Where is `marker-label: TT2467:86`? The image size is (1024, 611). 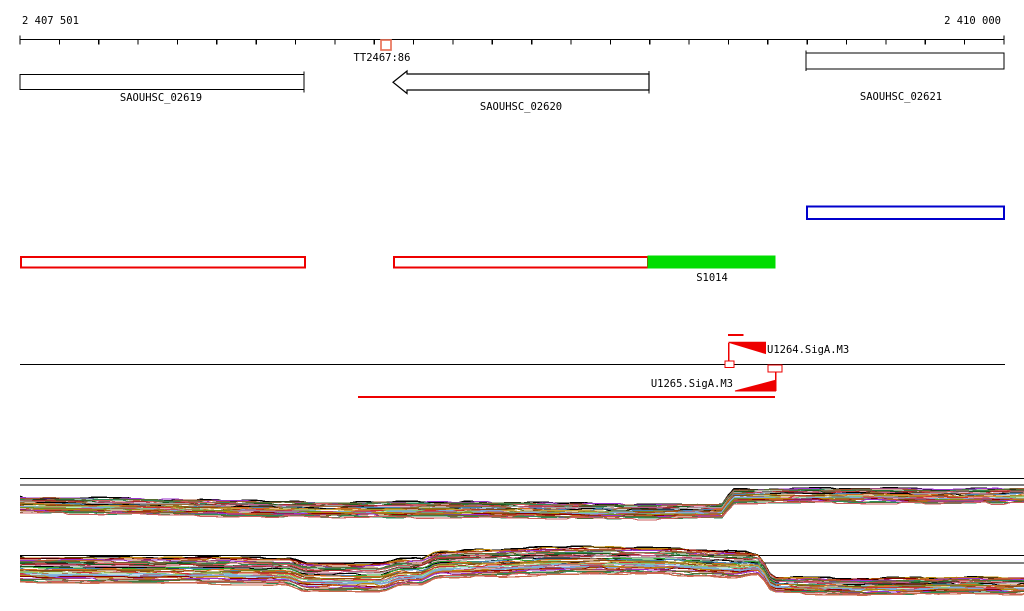 marker-label: TT2467:86 is located at coordinates (382, 58).